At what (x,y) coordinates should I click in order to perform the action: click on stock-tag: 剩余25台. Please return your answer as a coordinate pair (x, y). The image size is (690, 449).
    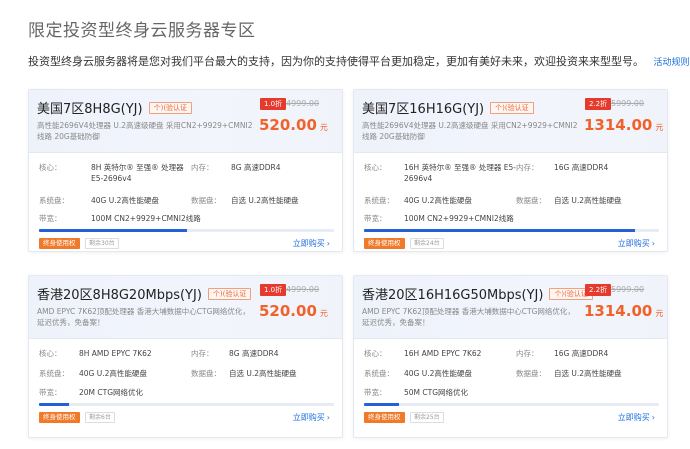
    Looking at the image, I should click on (427, 417).